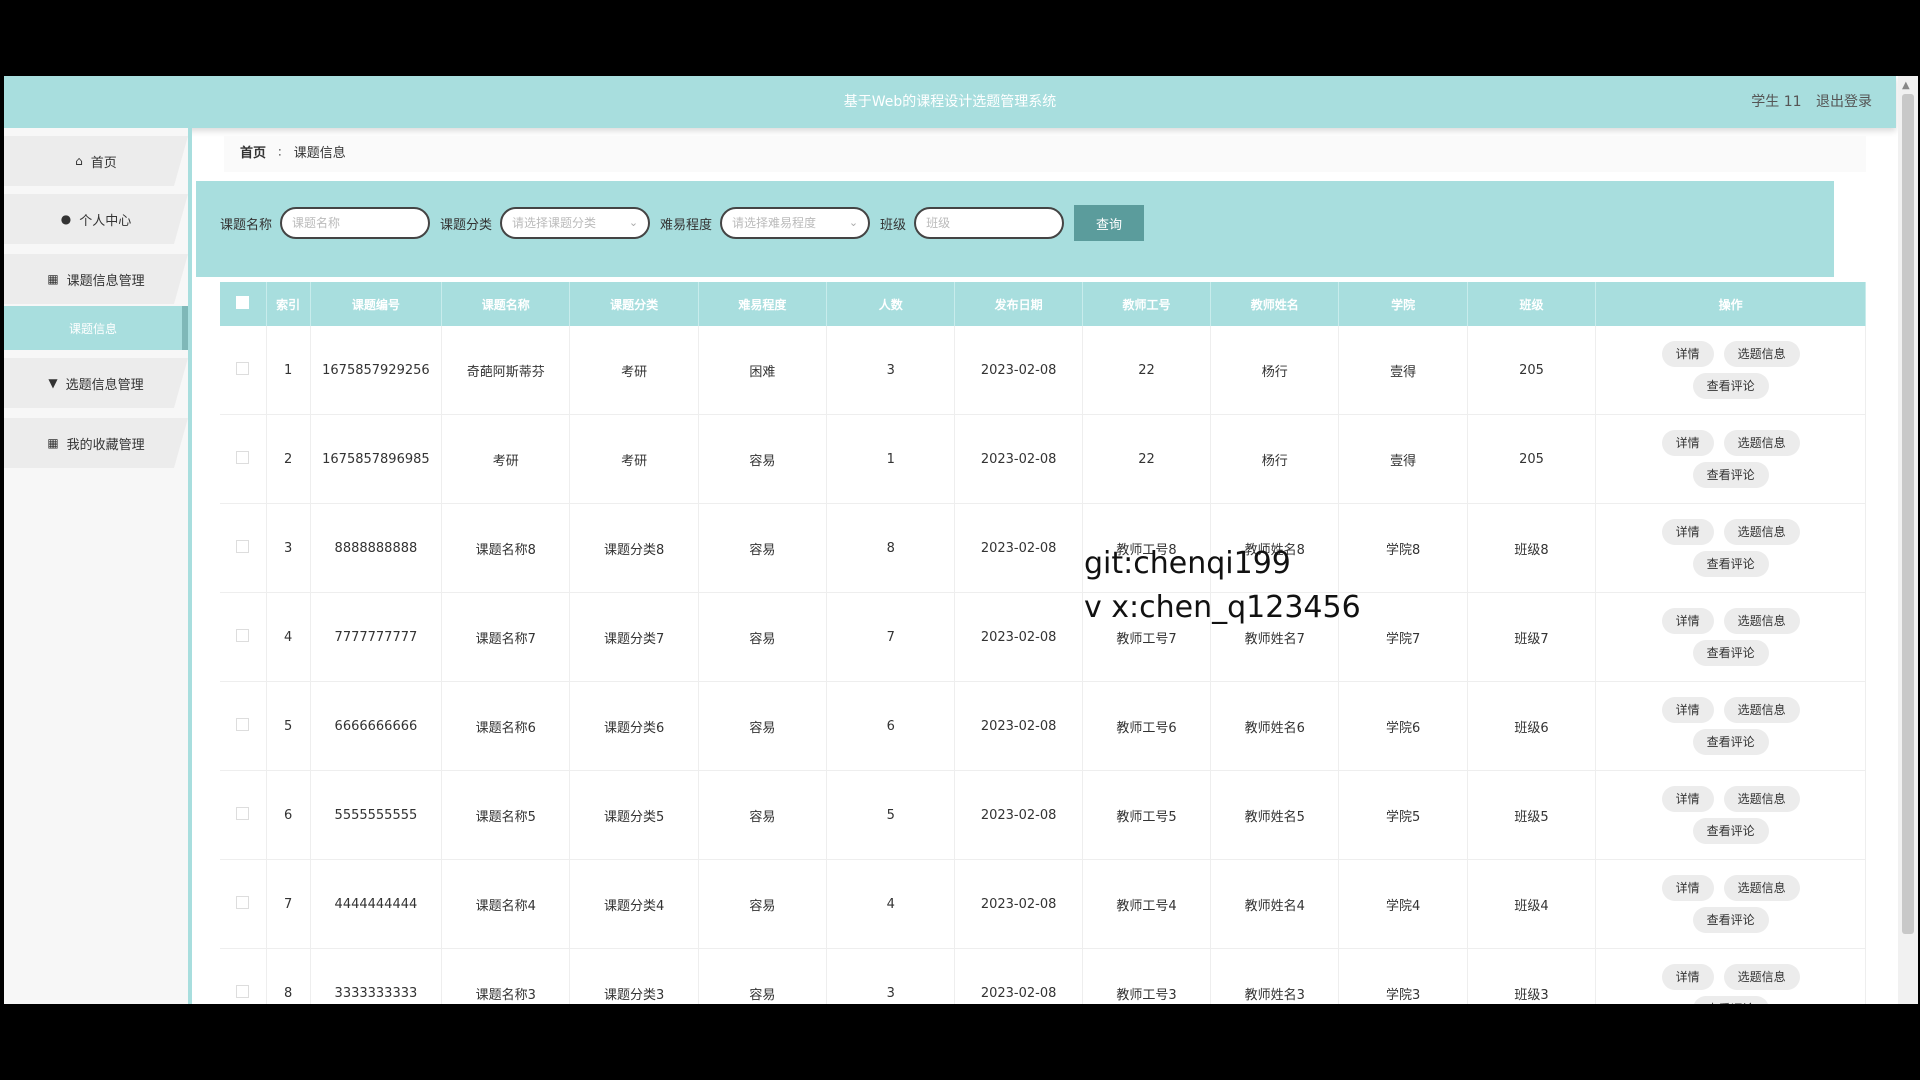  What do you see at coordinates (316, 223) in the screenshot?
I see `topic-name-placeholder: 课题名称` at bounding box center [316, 223].